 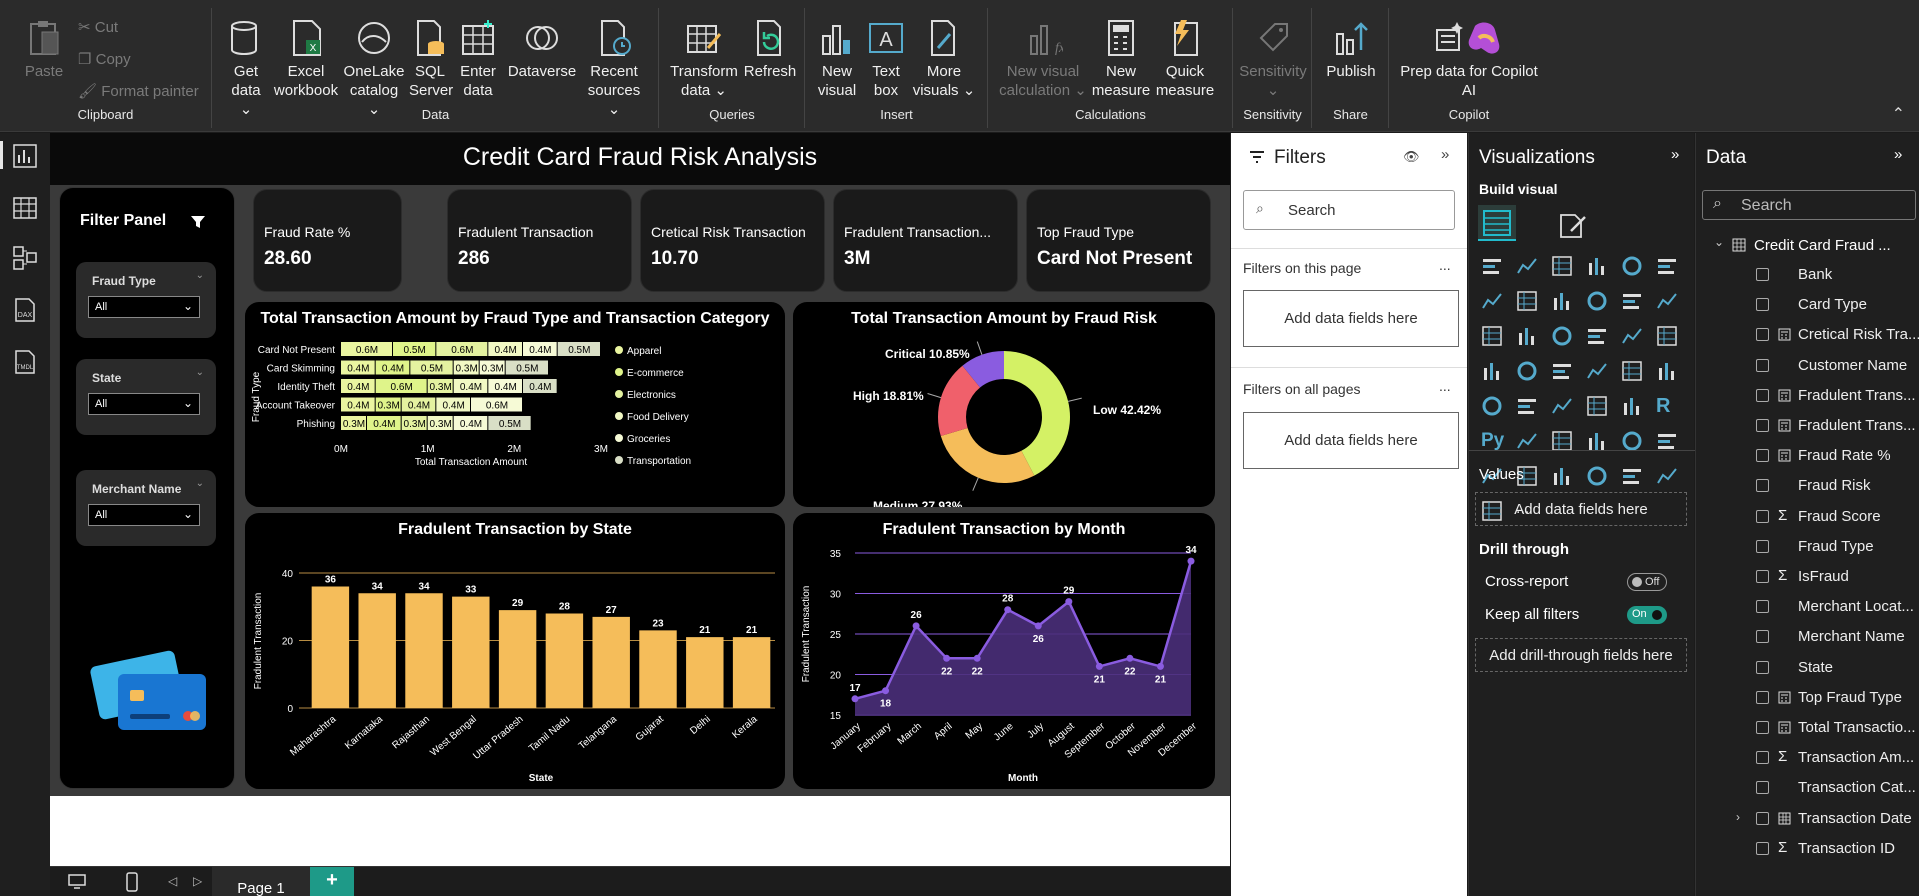 What do you see at coordinates (1492, 266) in the screenshot?
I see `stacked-bar-icon` at bounding box center [1492, 266].